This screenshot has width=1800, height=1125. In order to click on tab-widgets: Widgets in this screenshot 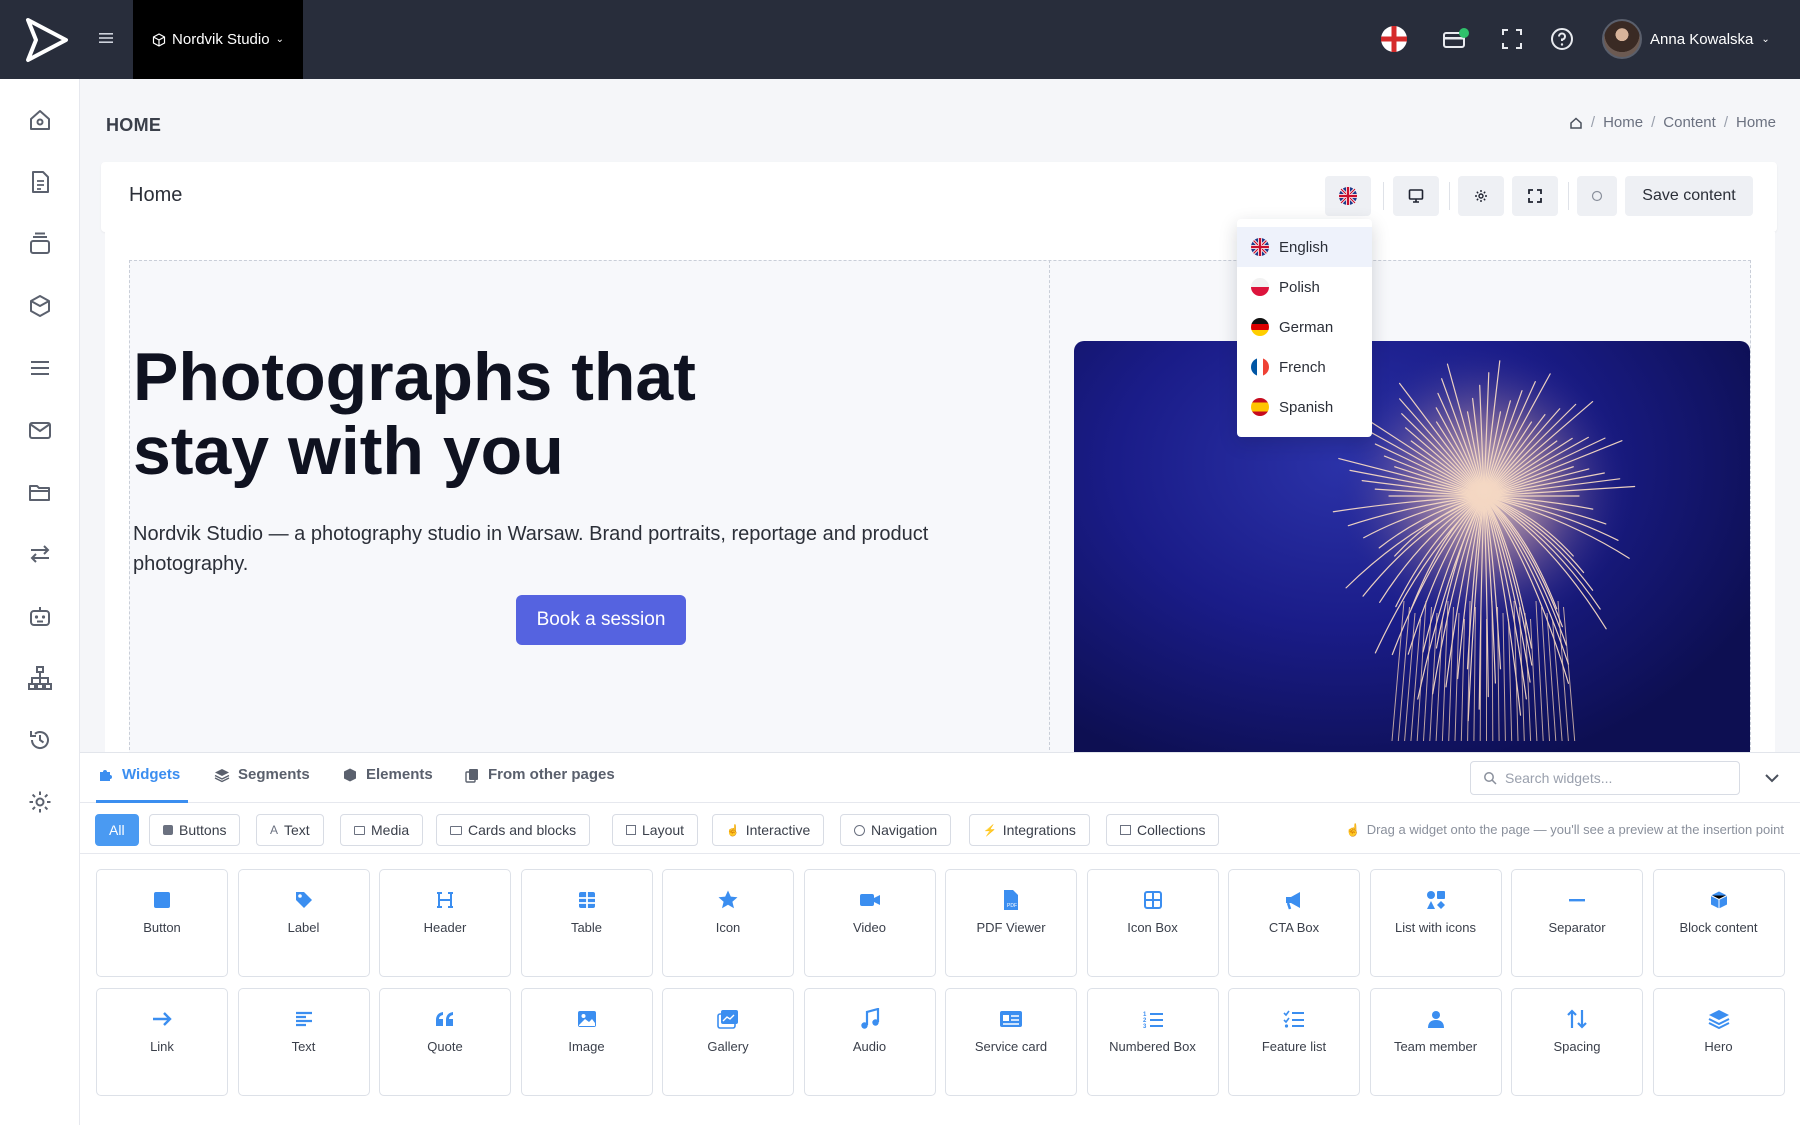, I will do `click(139, 774)`.